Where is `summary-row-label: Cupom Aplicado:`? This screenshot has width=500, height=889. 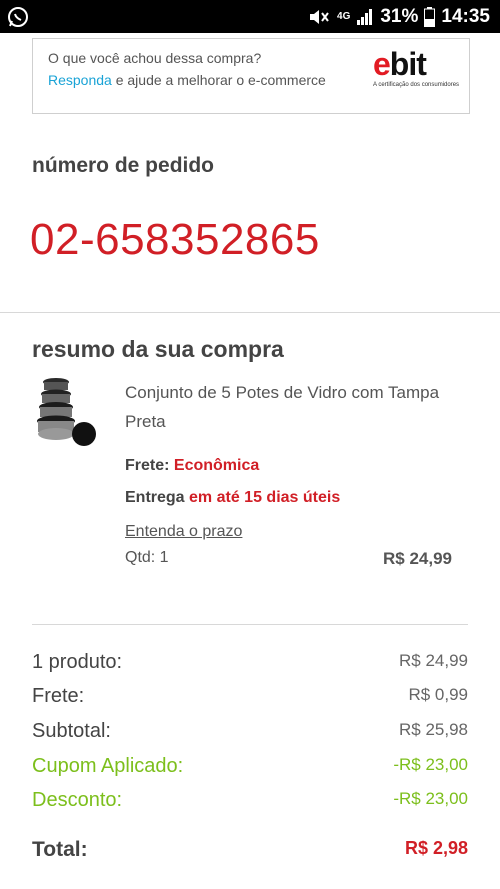 summary-row-label: Cupom Aplicado: is located at coordinates (108, 766).